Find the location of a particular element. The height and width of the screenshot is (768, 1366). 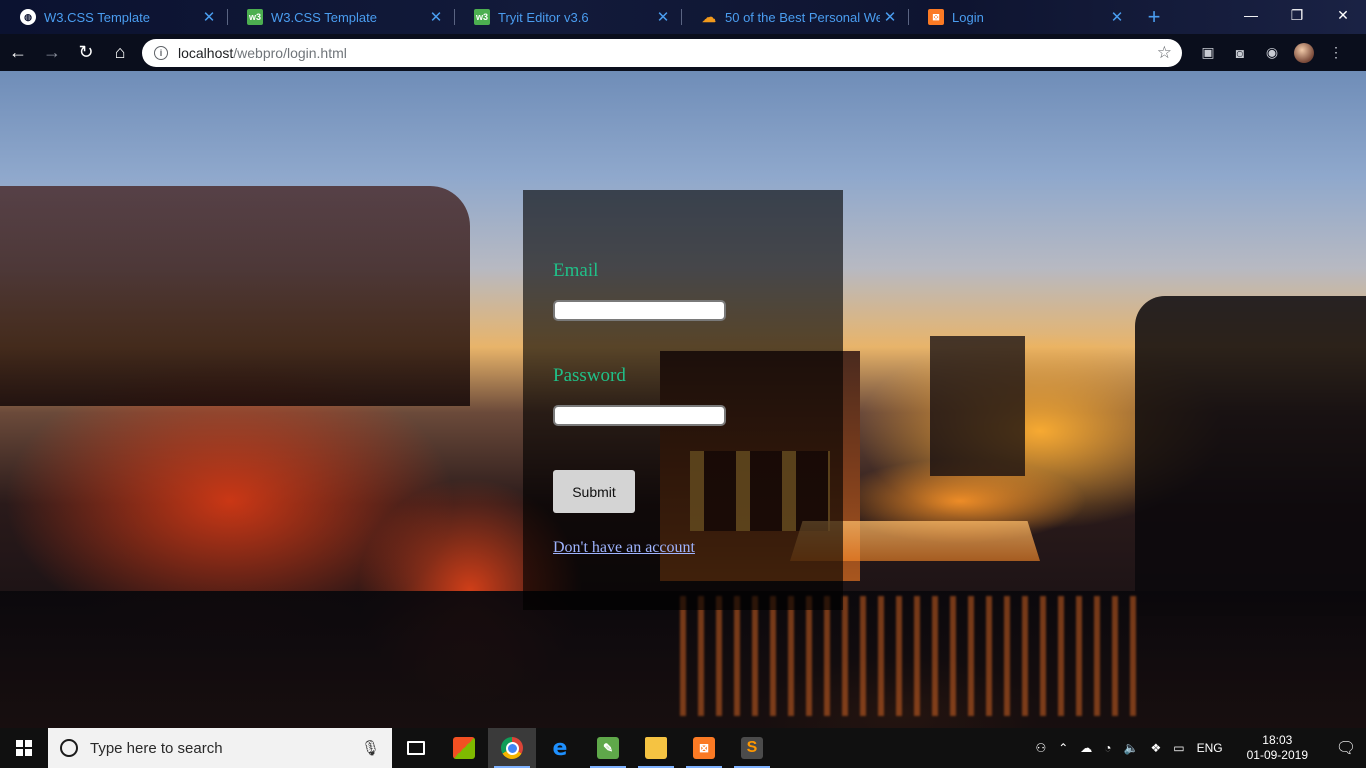

extension-icon: ◉ is located at coordinates (1272, 53).